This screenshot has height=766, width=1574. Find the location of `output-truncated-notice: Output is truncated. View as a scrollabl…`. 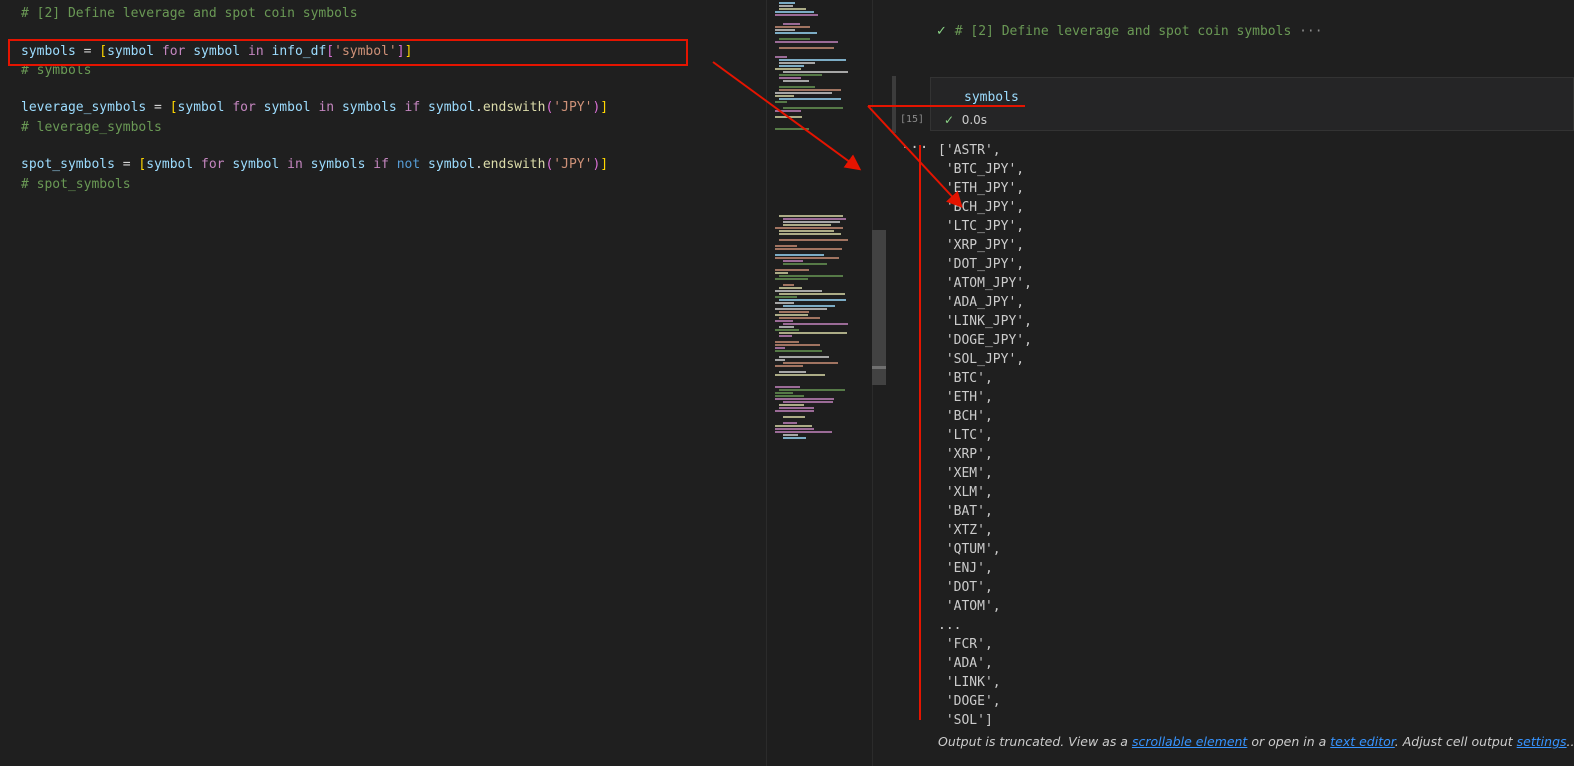

output-truncated-notice: Output is truncated. View as a scrollabl… is located at coordinates (1256, 741).